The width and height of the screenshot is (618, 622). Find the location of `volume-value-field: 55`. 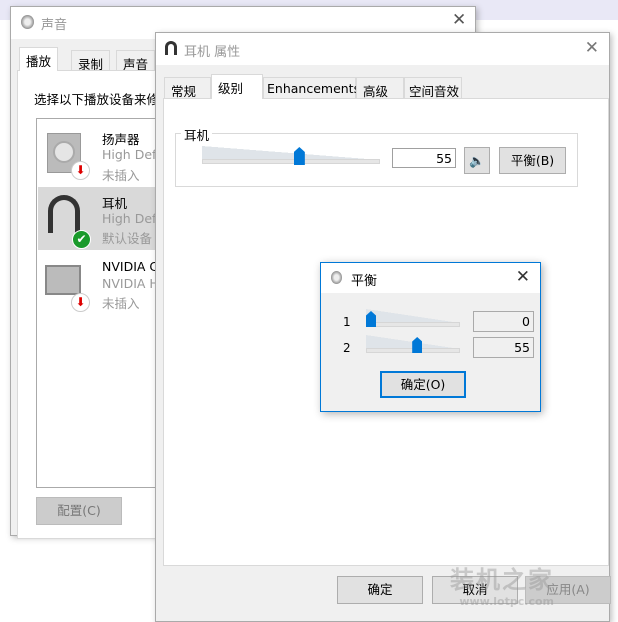

volume-value-field: 55 is located at coordinates (424, 158).